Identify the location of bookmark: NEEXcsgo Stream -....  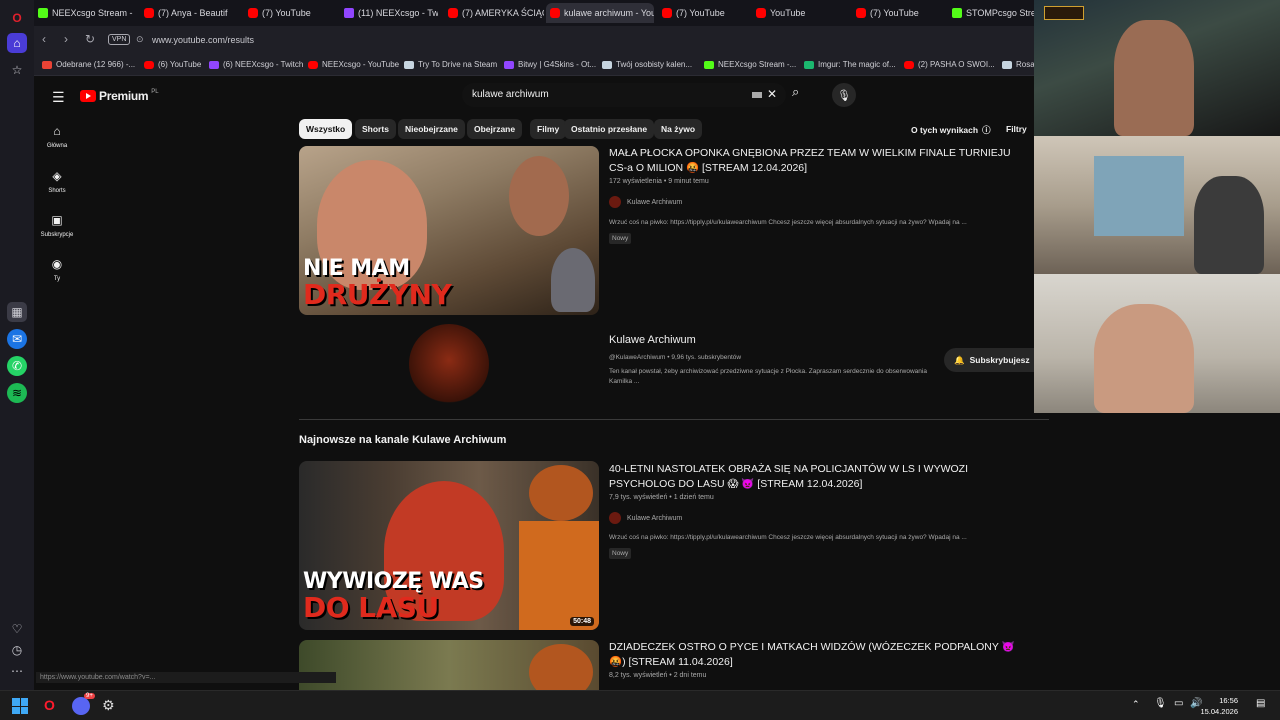
(750, 64).